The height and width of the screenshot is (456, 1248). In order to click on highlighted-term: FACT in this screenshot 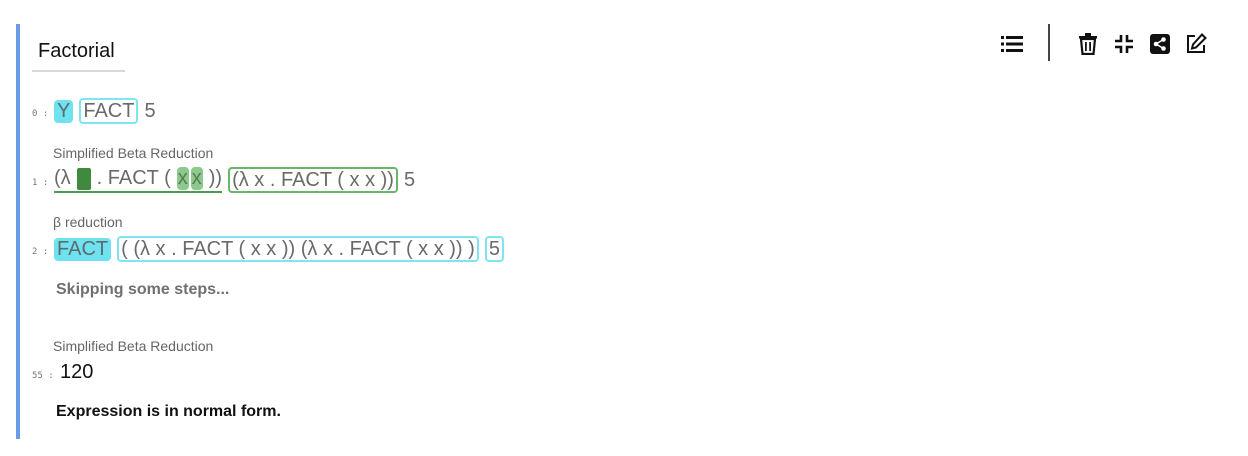, I will do `click(83, 249)`.